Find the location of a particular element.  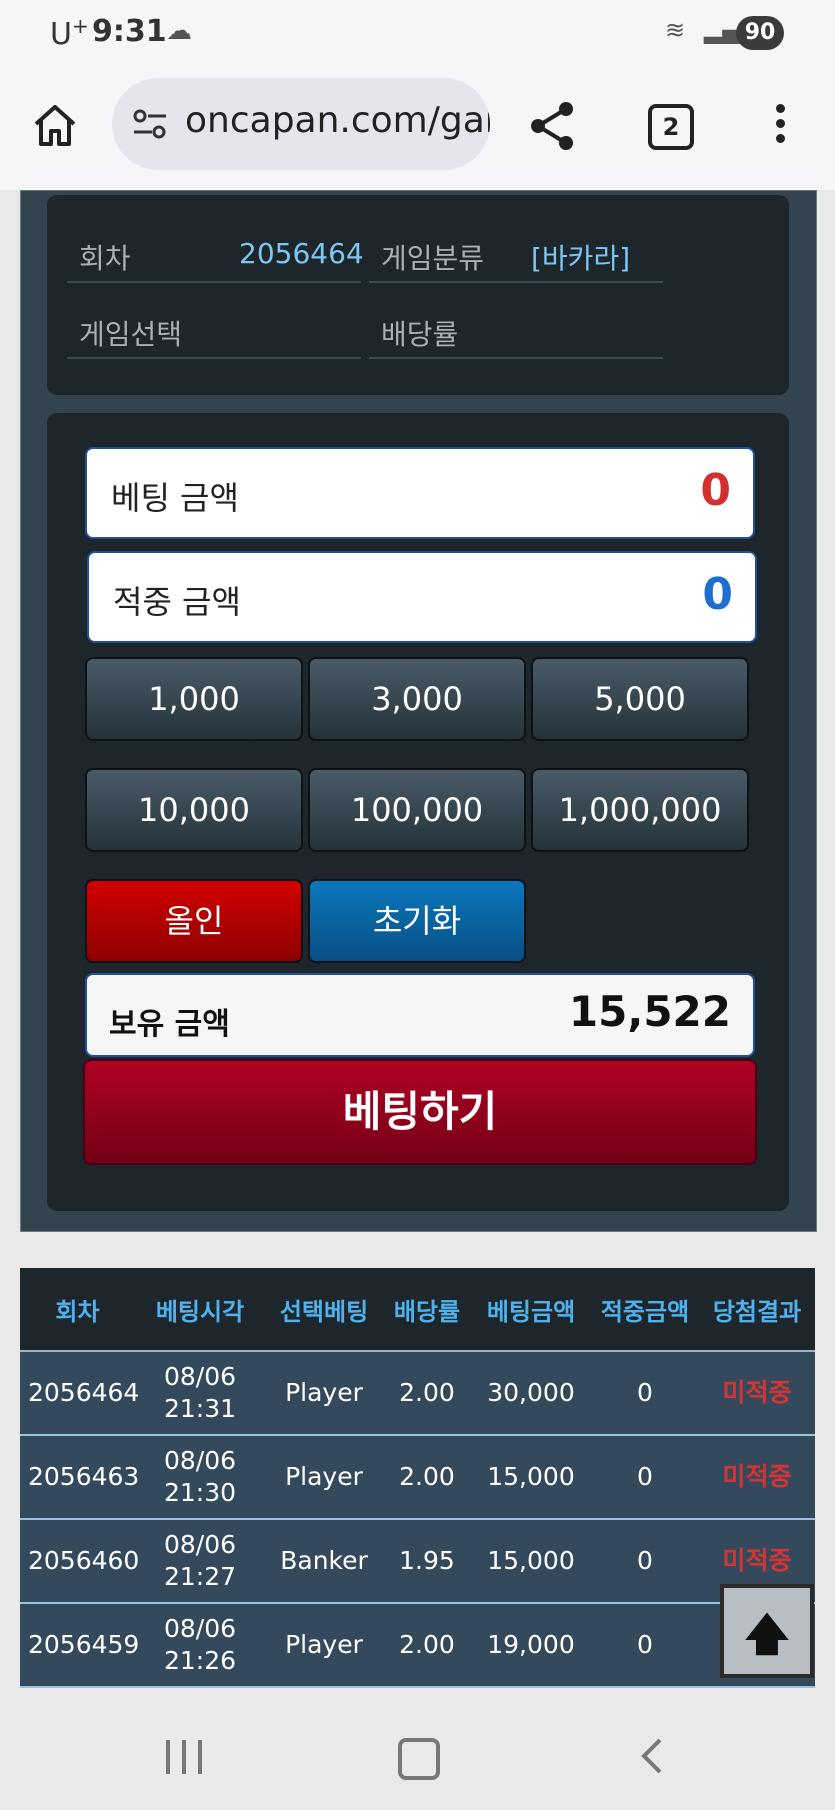

bet-amount-value: 0 is located at coordinates (715, 490).